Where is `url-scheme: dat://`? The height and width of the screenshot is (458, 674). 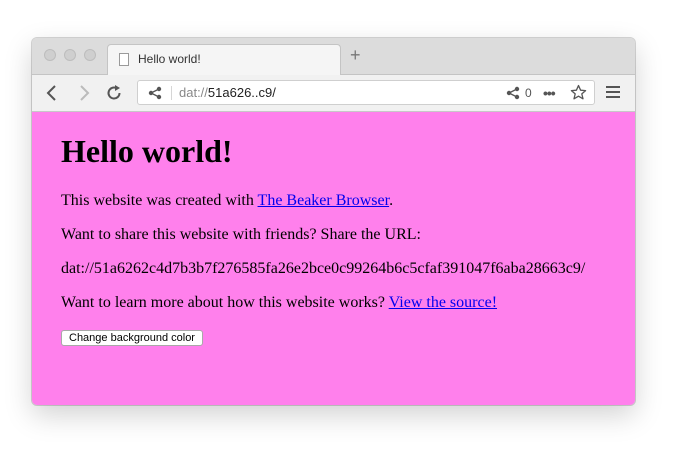 url-scheme: dat:// is located at coordinates (193, 92).